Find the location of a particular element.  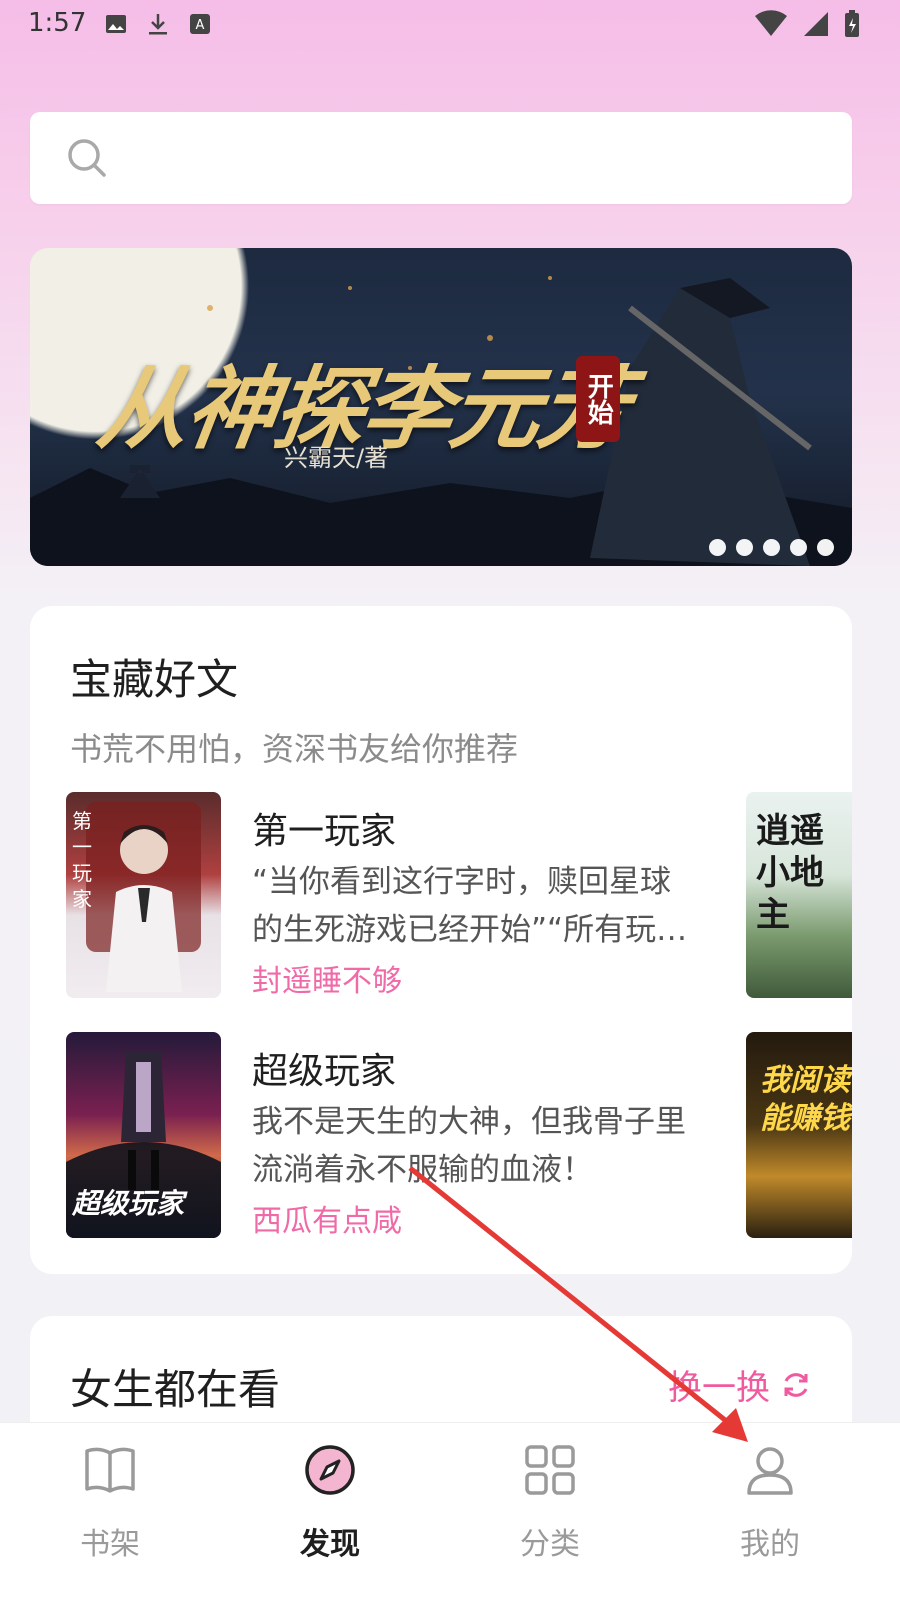

banner-seal: 开始 is located at coordinates (598, 399).